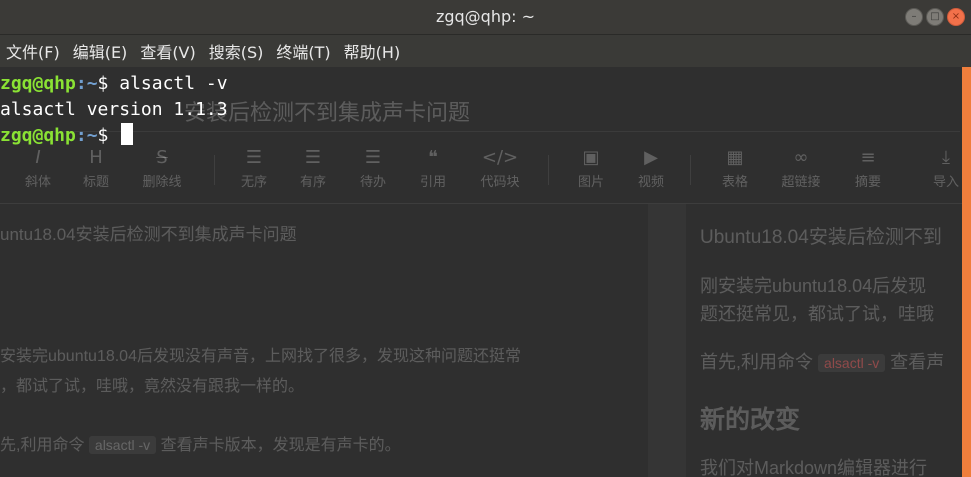 This screenshot has height=477, width=971. What do you see at coordinates (96, 157) in the screenshot?
I see `heading-icon: H` at bounding box center [96, 157].